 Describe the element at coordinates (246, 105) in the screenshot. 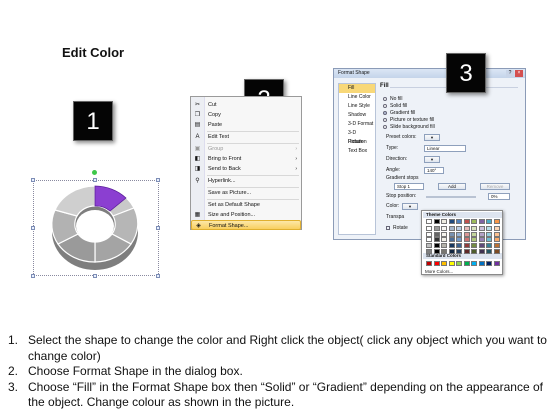

I see `menu-item-cut: ✂ Cut` at that location.